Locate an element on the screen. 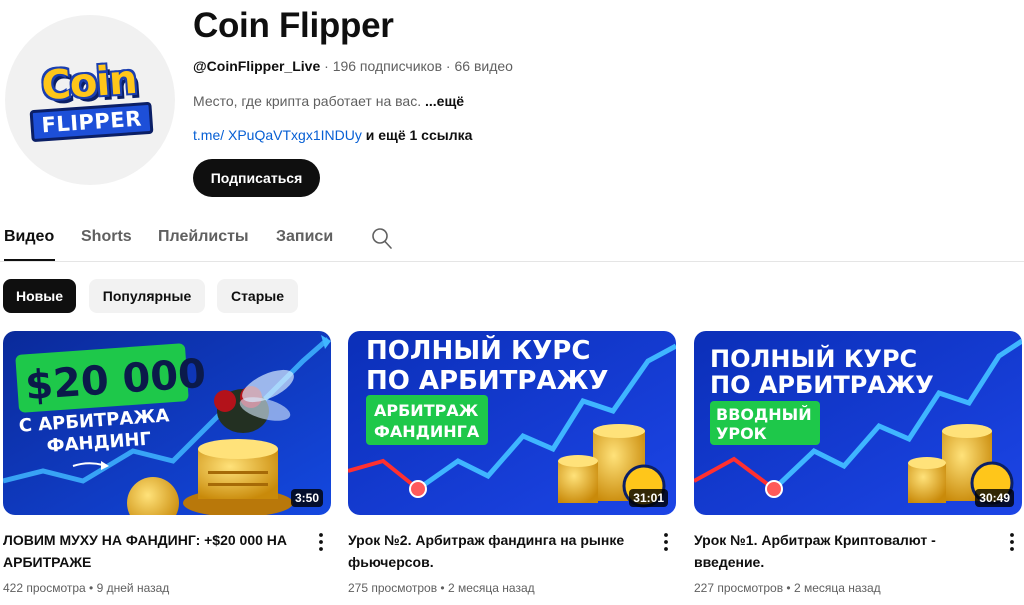 The image size is (1024, 605). description-more-link: ...ещё is located at coordinates (444, 101).